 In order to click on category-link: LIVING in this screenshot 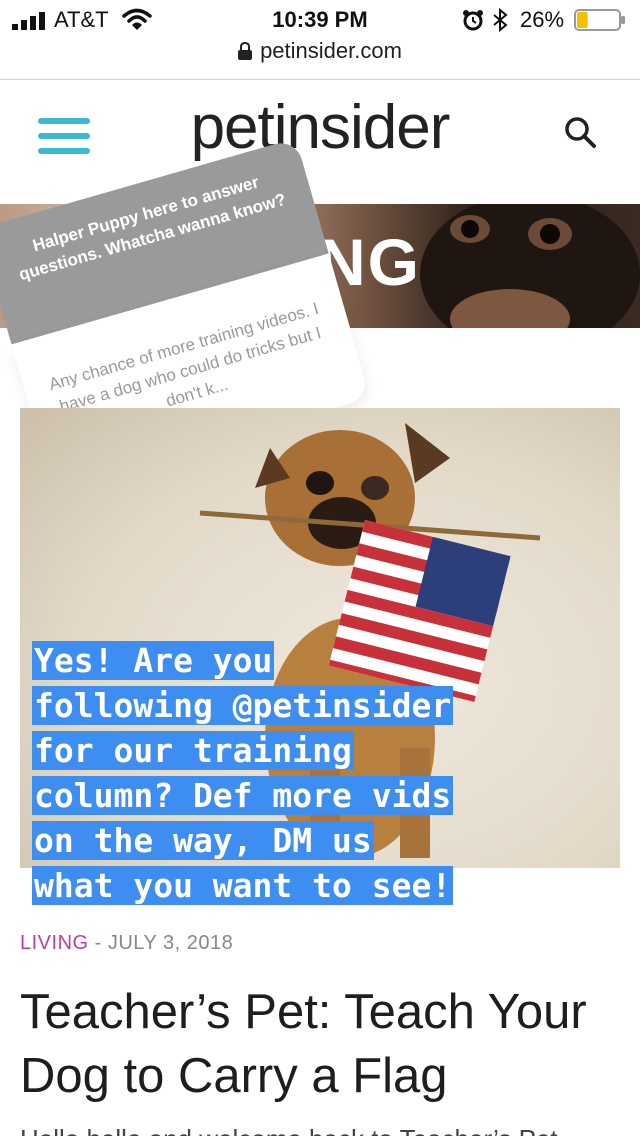, I will do `click(54, 943)`.